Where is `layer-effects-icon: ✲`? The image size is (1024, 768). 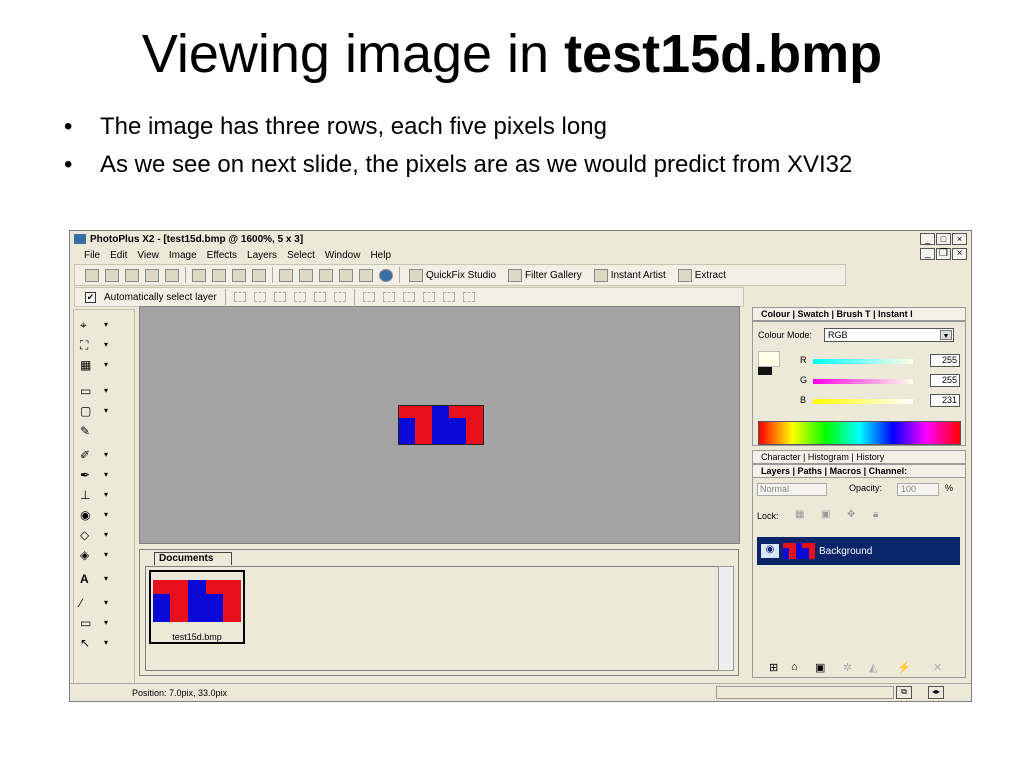 layer-effects-icon: ✲ is located at coordinates (847, 667).